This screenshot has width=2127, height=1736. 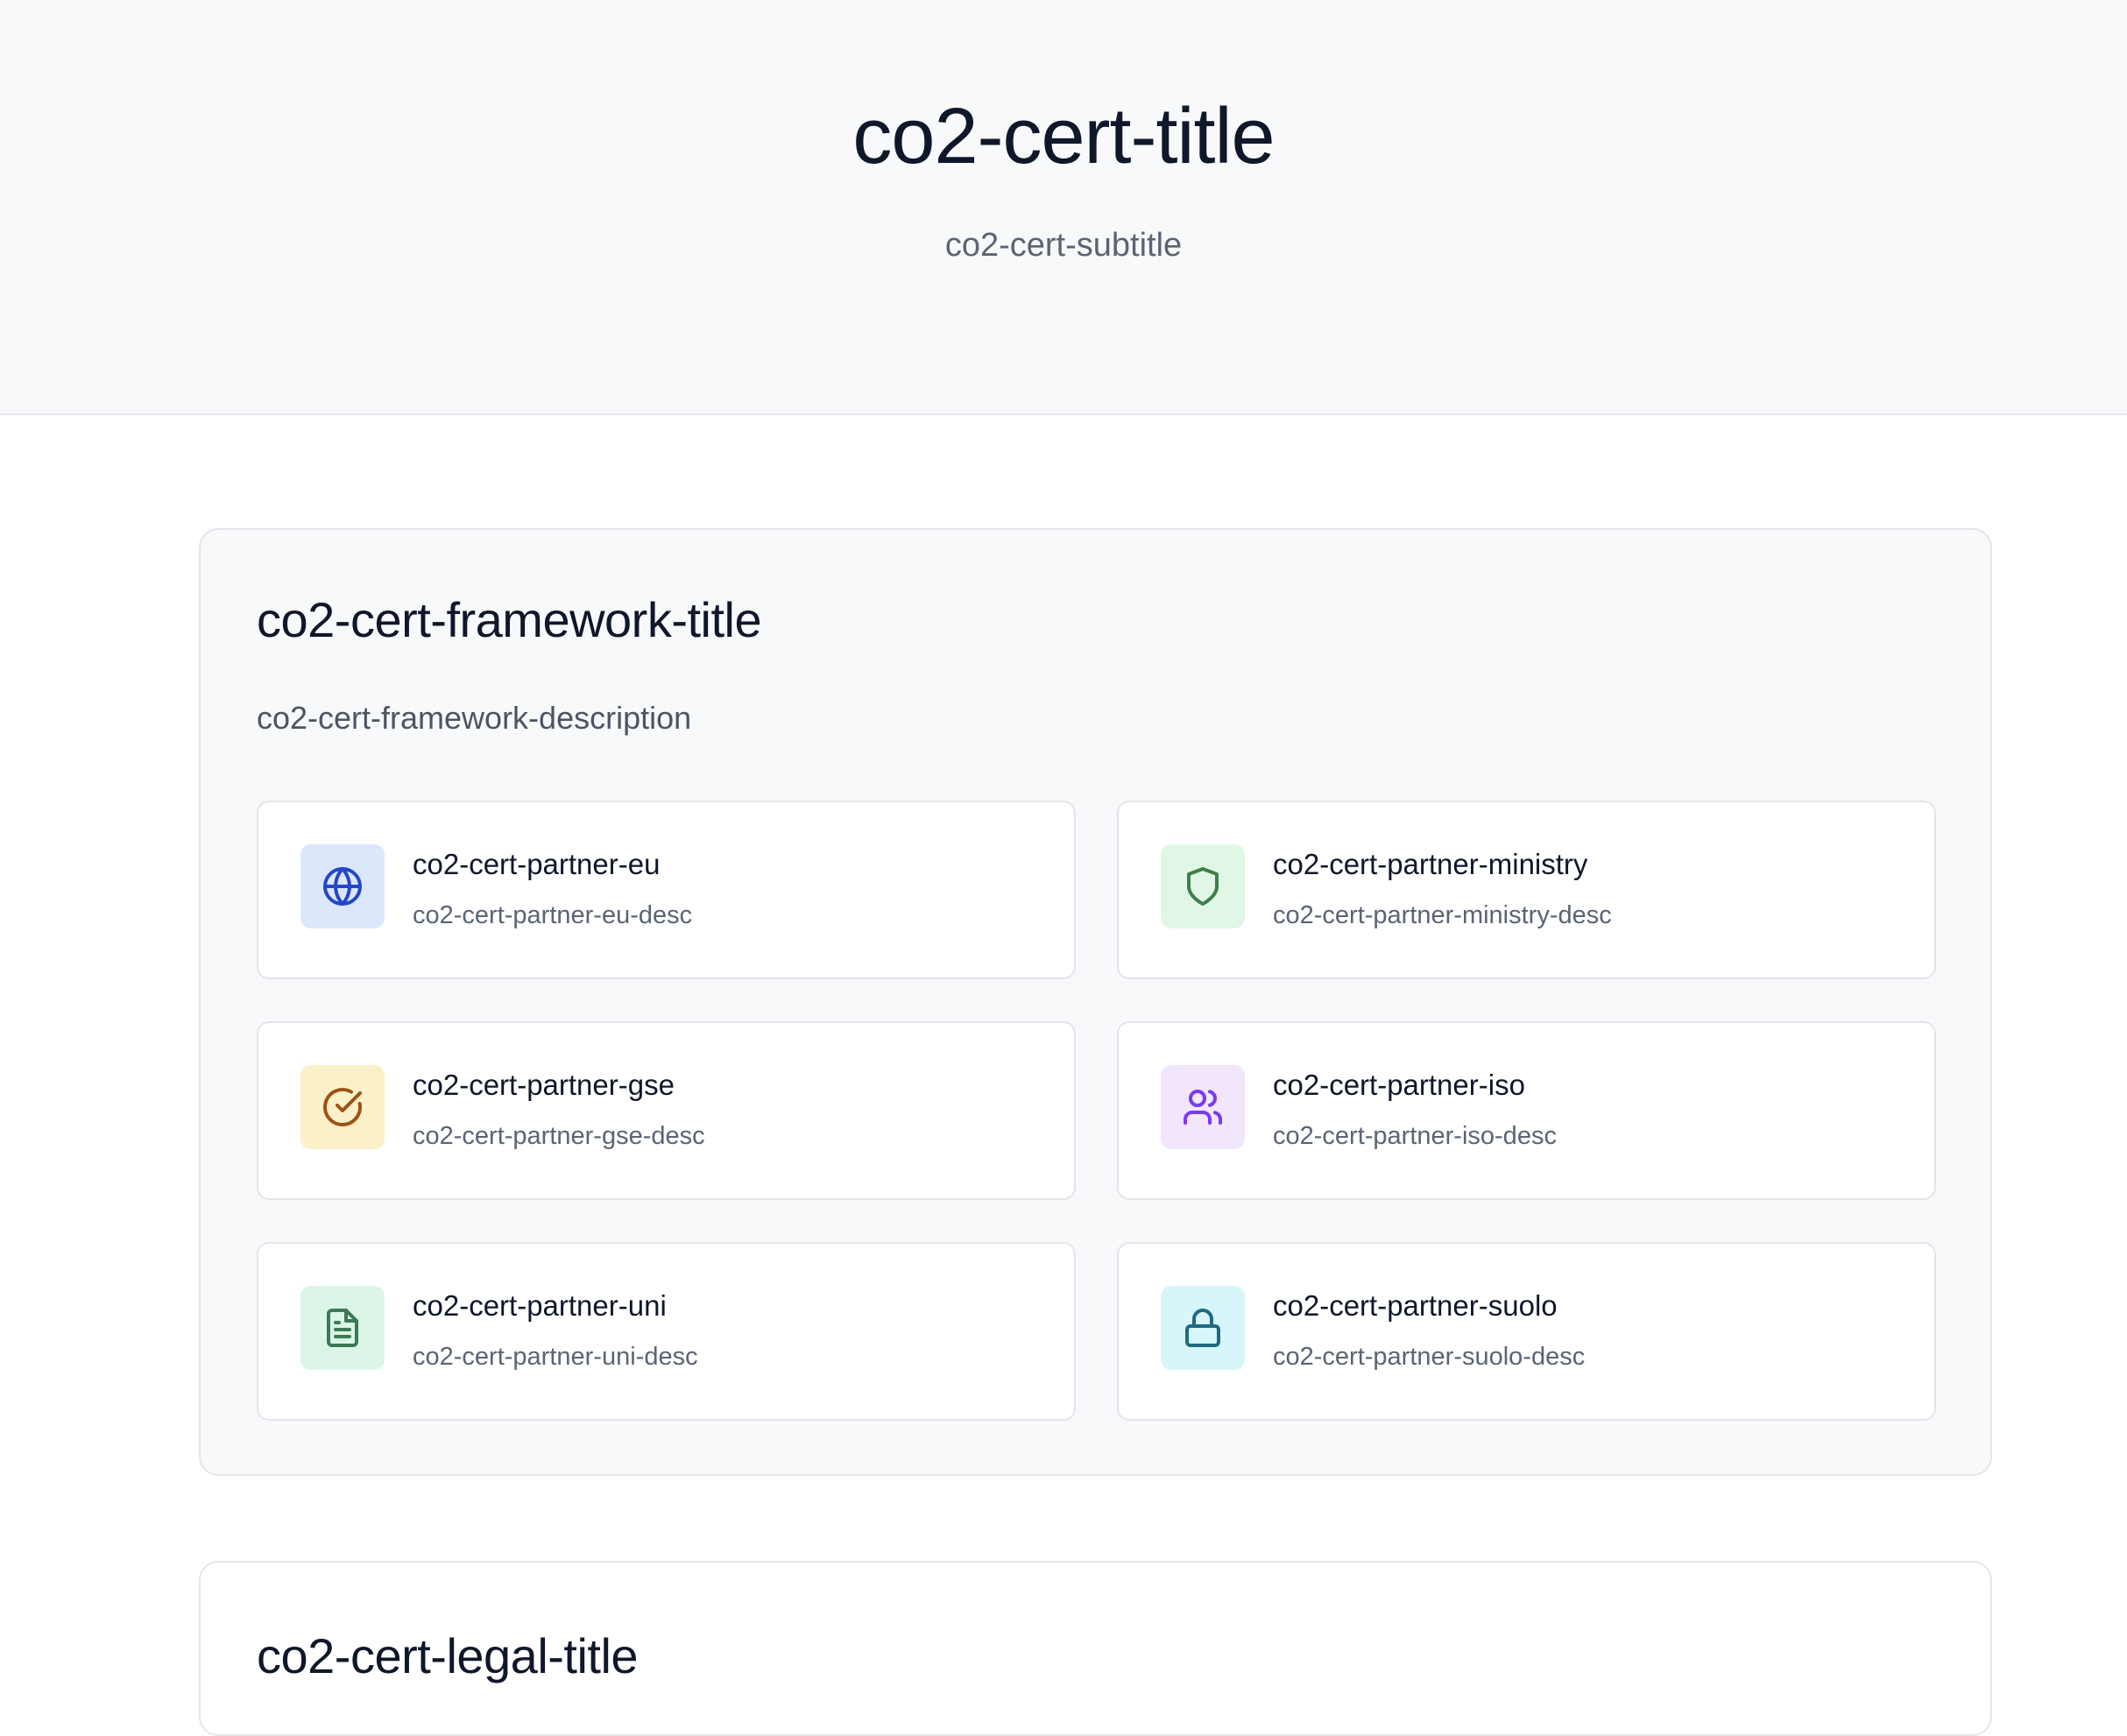 I want to click on partner-description: co2-cert-partner-gse-desc, so click(x=559, y=1136).